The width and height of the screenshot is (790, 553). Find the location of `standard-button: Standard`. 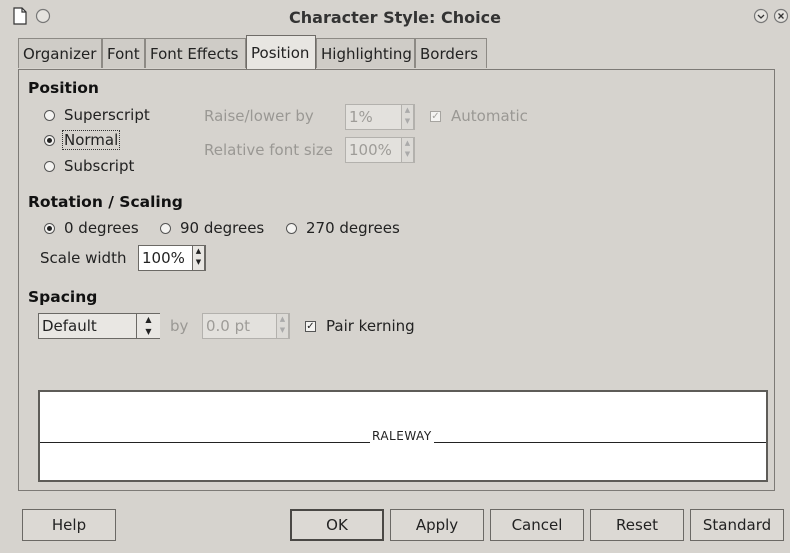

standard-button: Standard is located at coordinates (737, 525).